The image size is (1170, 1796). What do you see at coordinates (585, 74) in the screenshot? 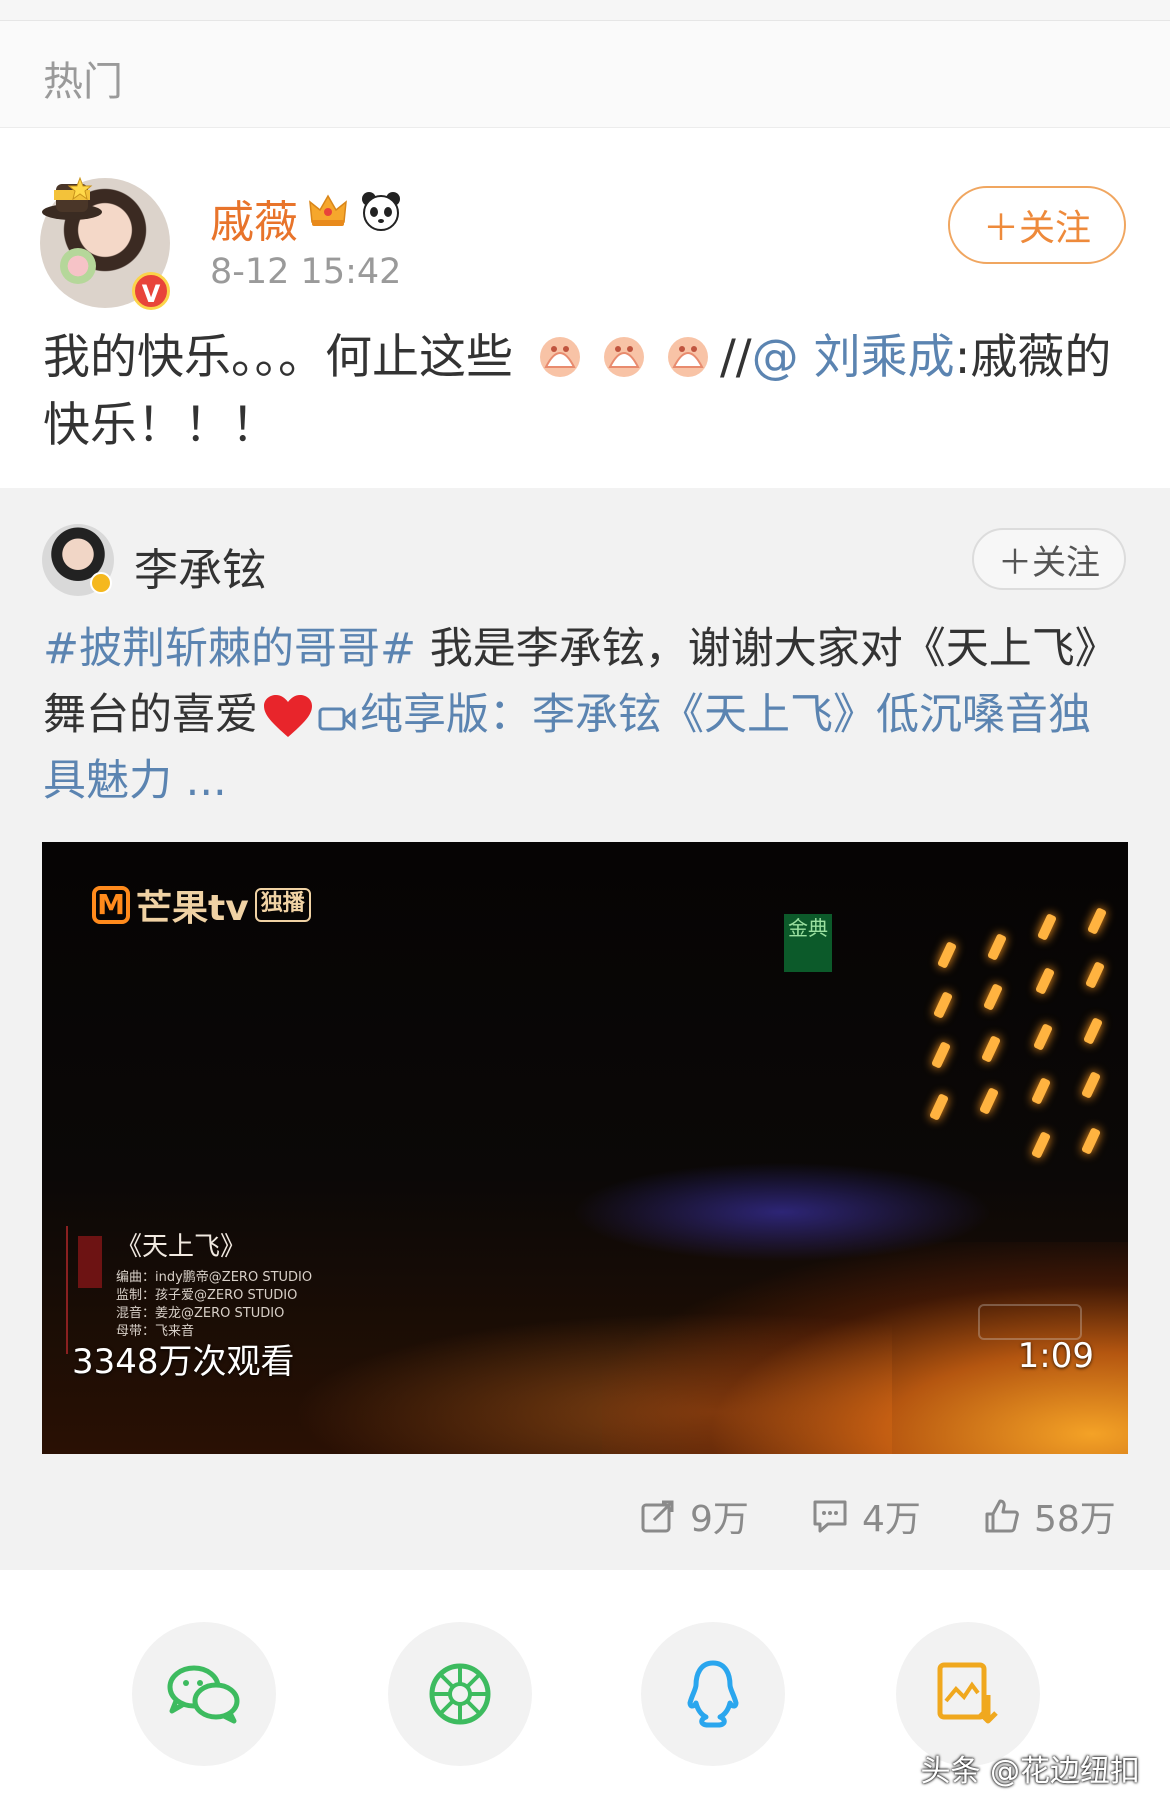
I see `section-header: 热门` at bounding box center [585, 74].